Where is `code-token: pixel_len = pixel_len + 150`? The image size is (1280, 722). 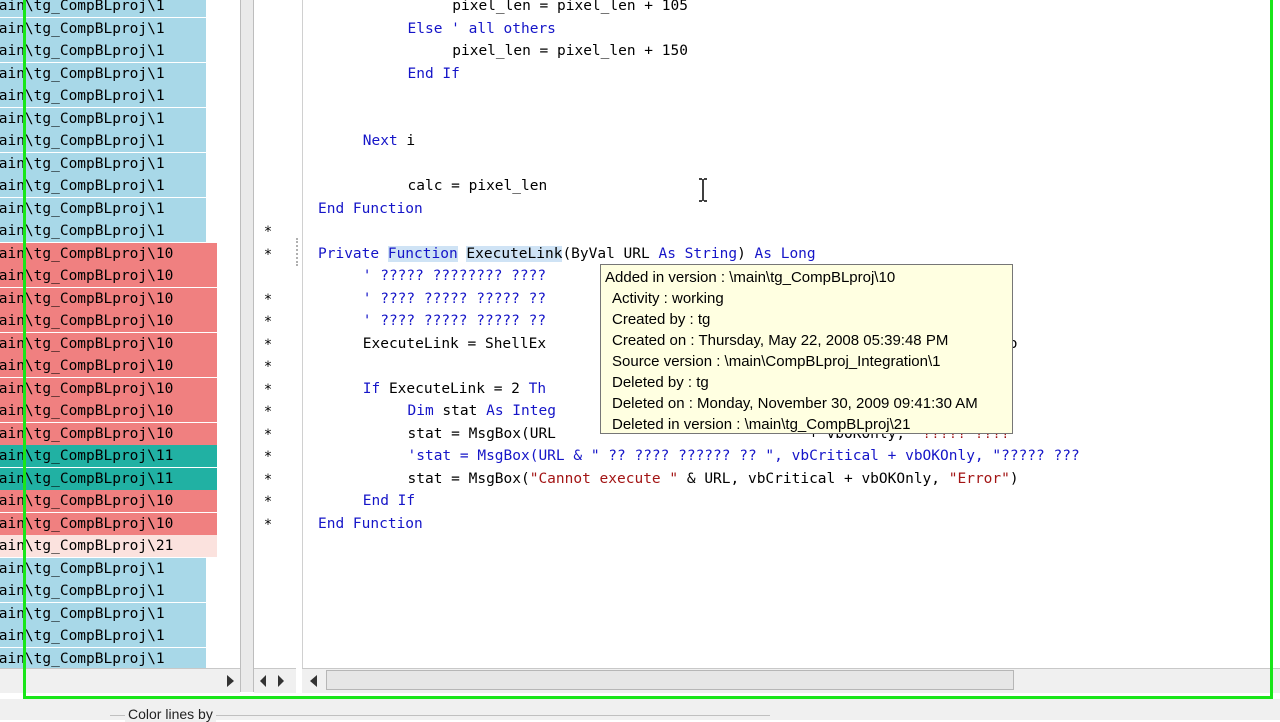 code-token: pixel_len = pixel_len + 150 is located at coordinates (570, 51).